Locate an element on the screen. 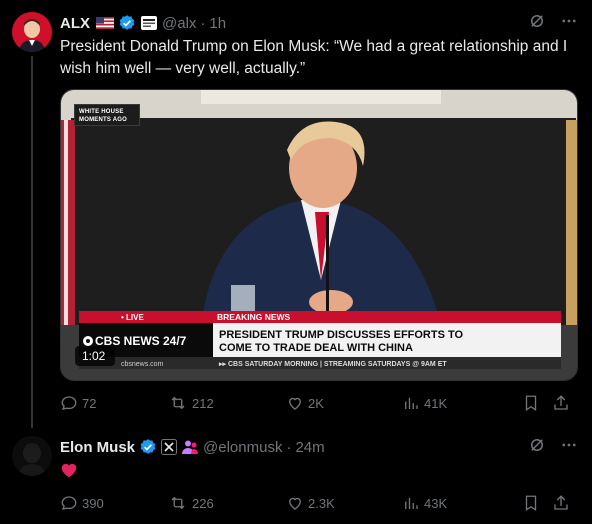  x-affiliate-icon is located at coordinates (169, 447).